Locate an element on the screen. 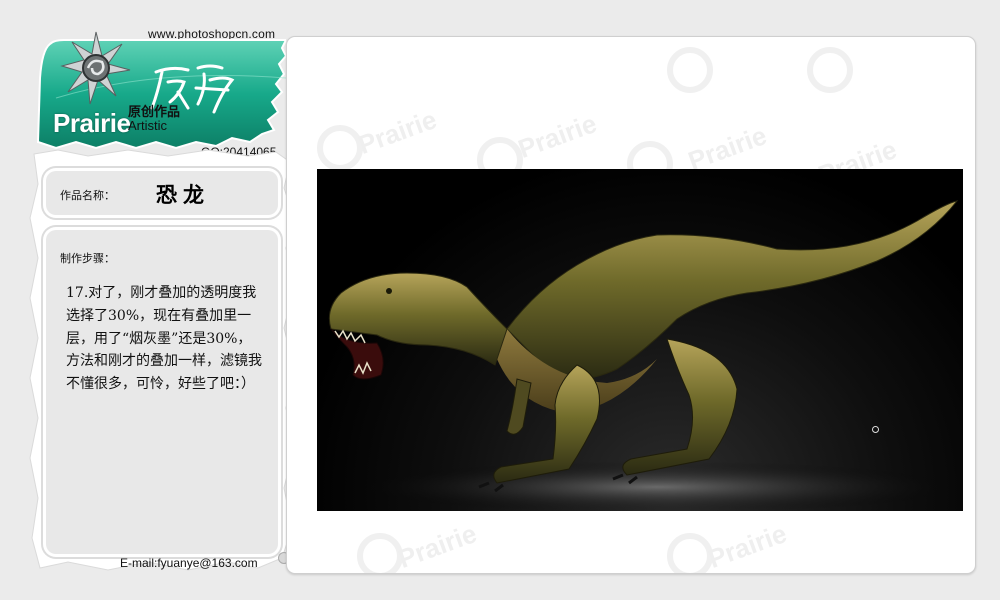 This screenshot has width=1000, height=600. logo-wordmark: Prairie is located at coordinates (92, 123).